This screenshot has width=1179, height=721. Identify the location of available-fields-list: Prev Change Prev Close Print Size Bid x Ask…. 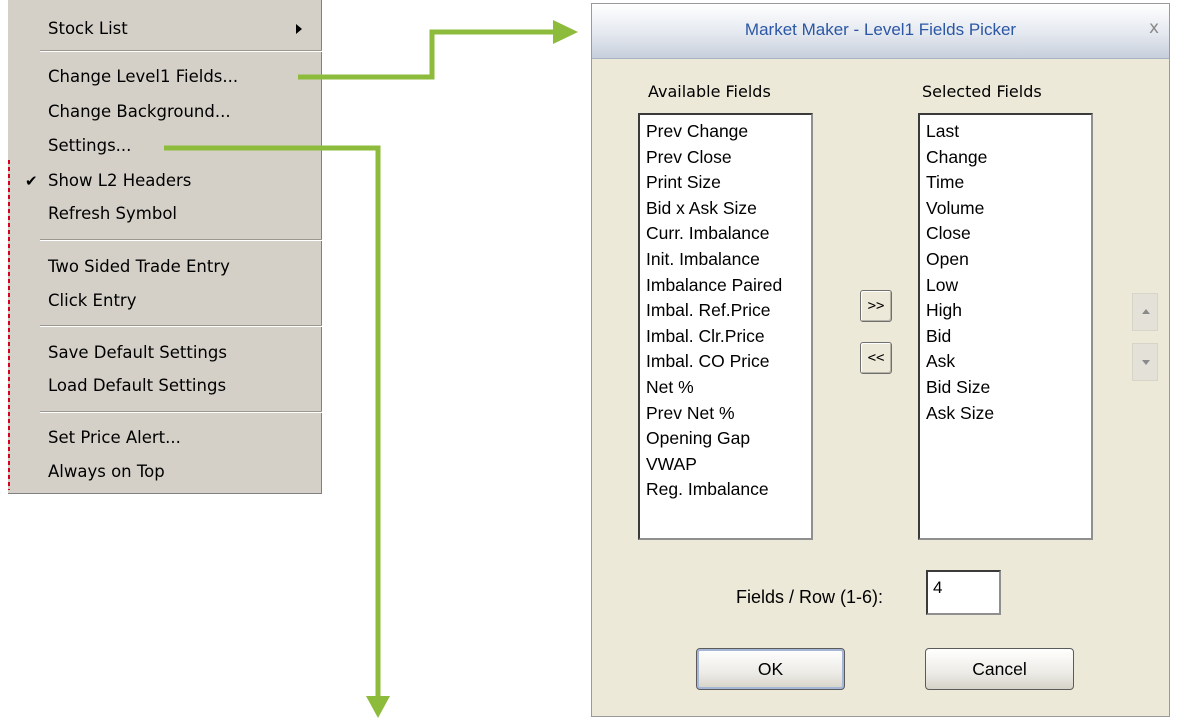
(725, 326).